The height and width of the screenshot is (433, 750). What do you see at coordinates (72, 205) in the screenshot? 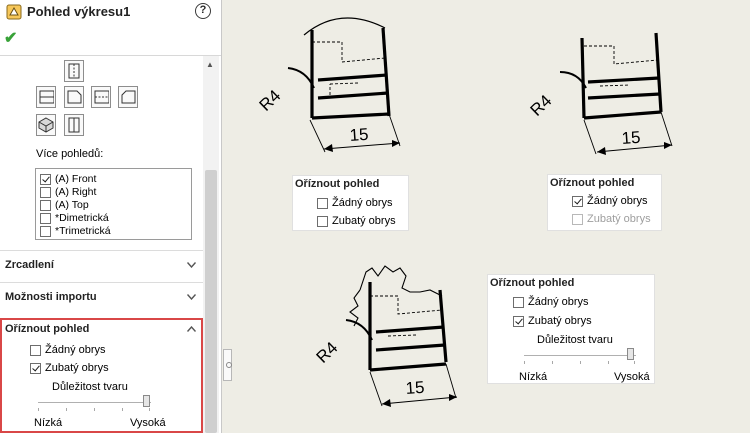
I see `list-item-label: (A) Top` at bounding box center [72, 205].